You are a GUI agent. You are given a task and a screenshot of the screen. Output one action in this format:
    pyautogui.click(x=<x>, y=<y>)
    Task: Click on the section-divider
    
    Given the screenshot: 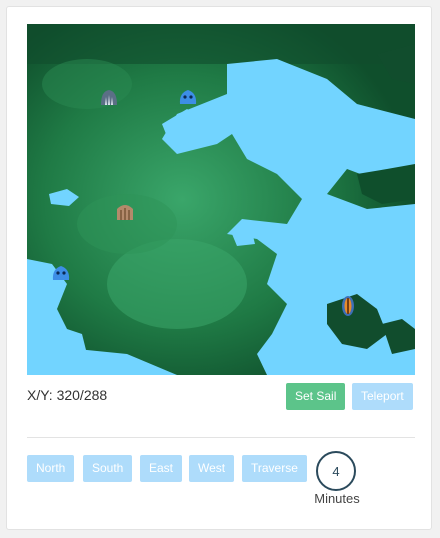 What is the action you would take?
    pyautogui.click(x=221, y=437)
    